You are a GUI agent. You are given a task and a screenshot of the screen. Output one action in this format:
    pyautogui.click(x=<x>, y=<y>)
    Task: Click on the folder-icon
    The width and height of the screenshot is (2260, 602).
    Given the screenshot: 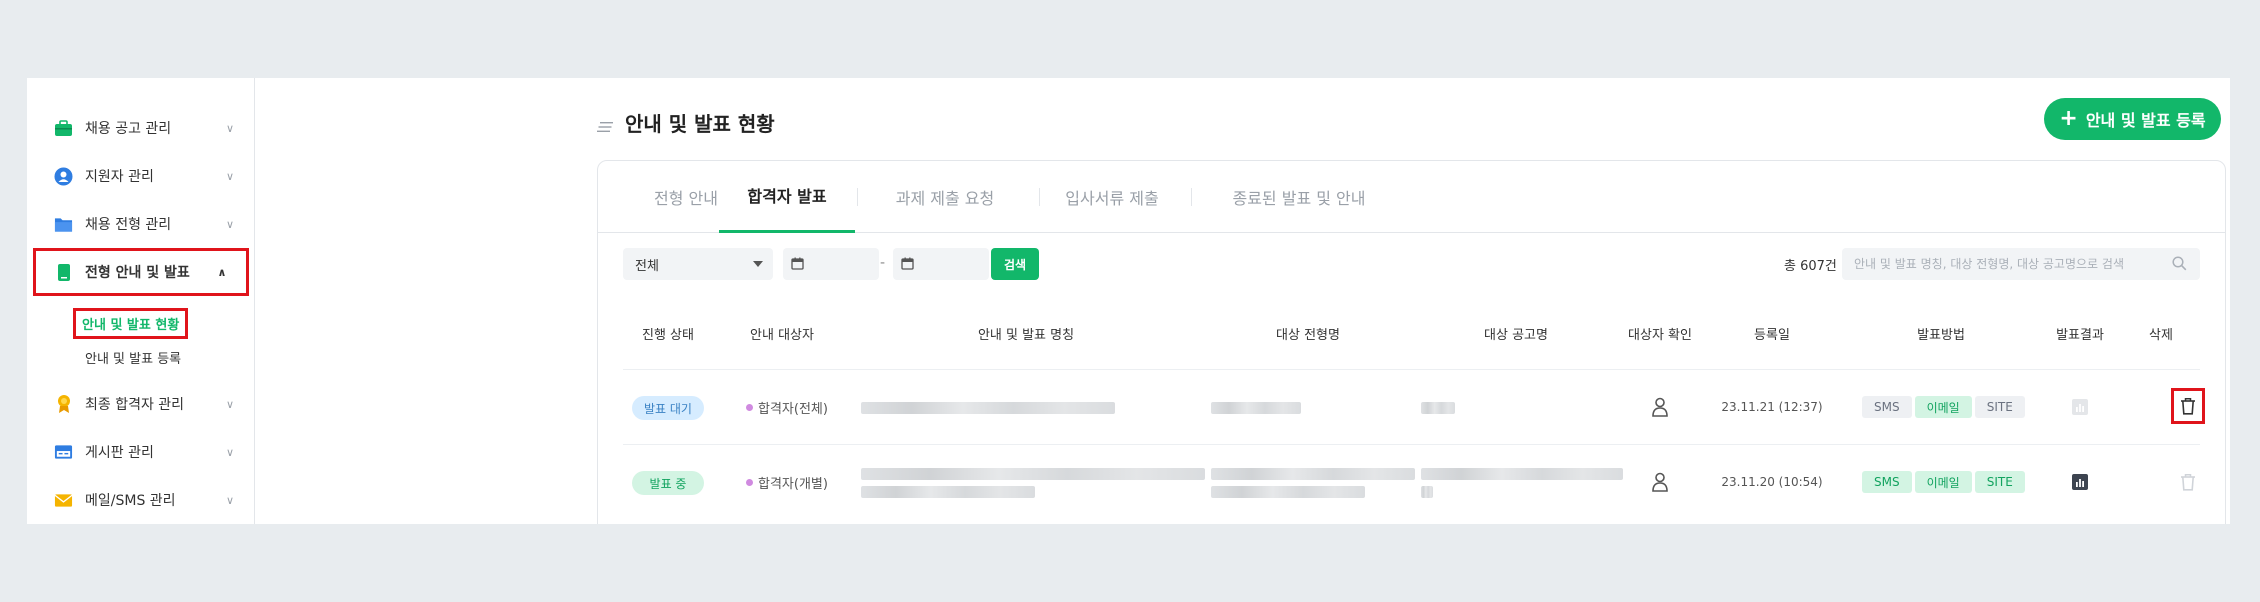 What is the action you would take?
    pyautogui.click(x=63, y=224)
    